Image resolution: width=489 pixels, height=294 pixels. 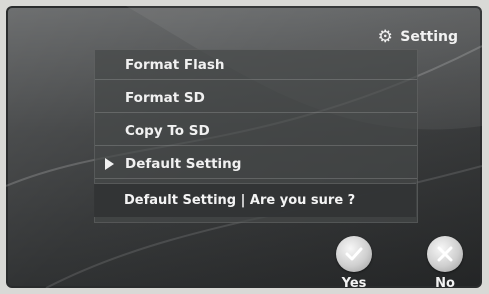 I want to click on gear-icon: ⚙, so click(x=385, y=36).